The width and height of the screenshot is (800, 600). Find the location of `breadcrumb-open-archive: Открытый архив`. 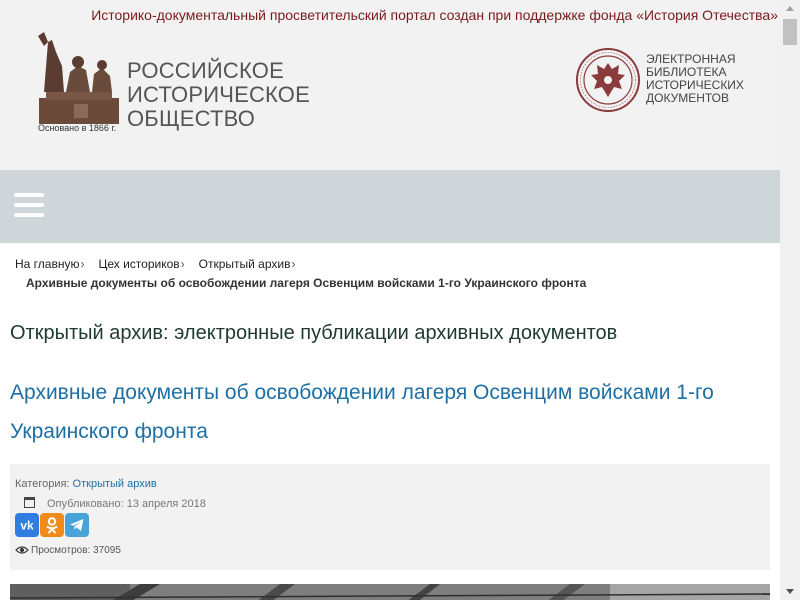

breadcrumb-open-archive: Открытый архив is located at coordinates (245, 264).